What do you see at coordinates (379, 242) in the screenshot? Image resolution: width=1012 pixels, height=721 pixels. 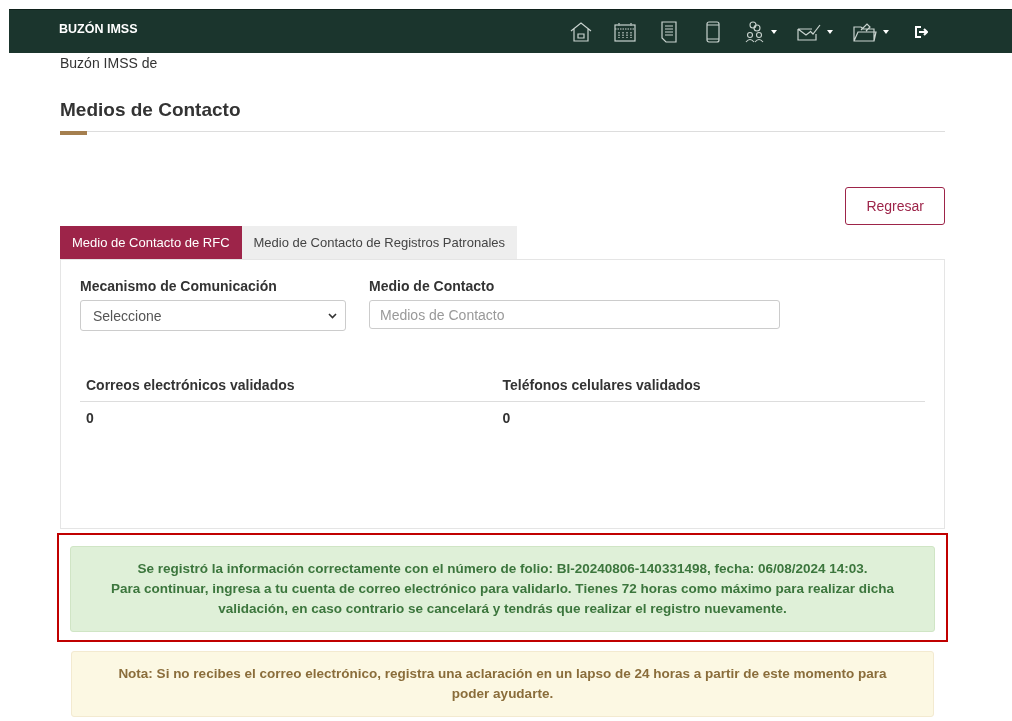 I see `tab: Medio de Contacto de Registros Patronales` at bounding box center [379, 242].